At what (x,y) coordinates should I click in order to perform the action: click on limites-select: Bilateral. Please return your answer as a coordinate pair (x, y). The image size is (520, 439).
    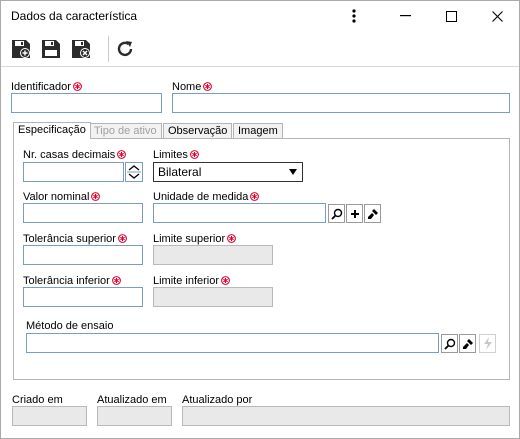
    Looking at the image, I should click on (228, 172).